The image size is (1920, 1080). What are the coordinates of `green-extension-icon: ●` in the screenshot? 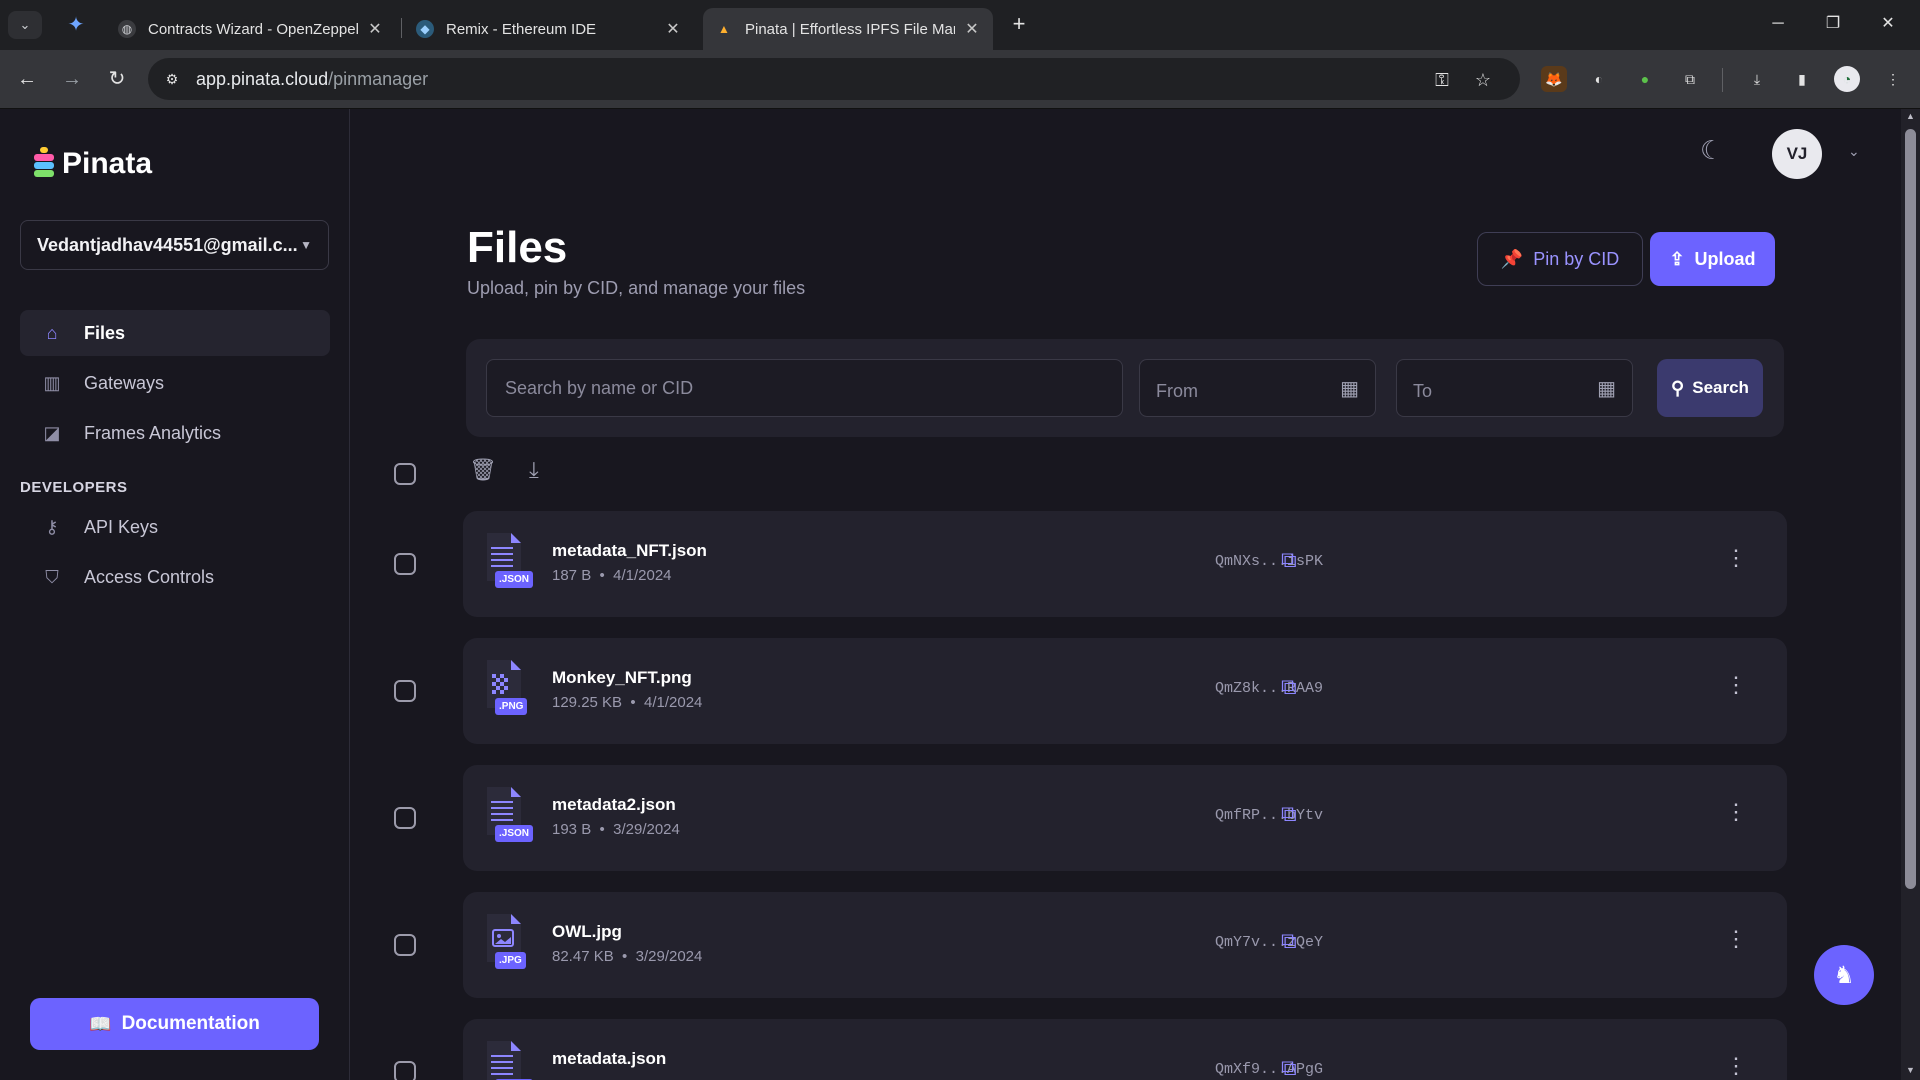 It's located at (1645, 79).